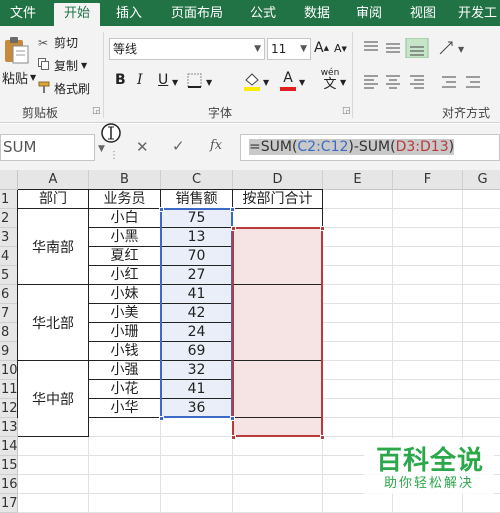 The height and width of the screenshot is (513, 500). Describe the element at coordinates (197, 351) in the screenshot. I see `sales-cell: 69` at that location.